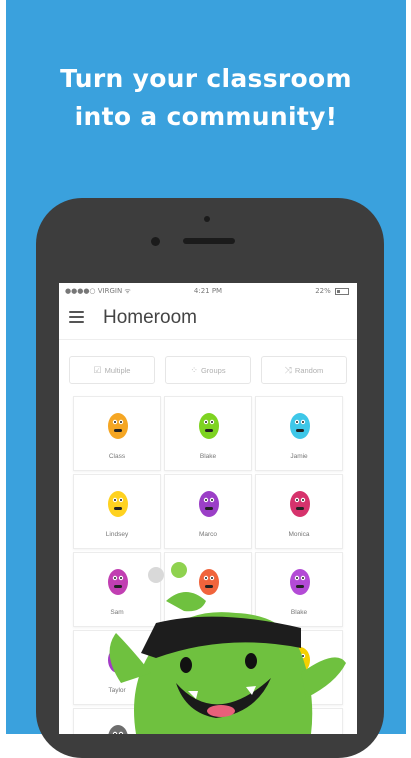  I want to click on battery-status: 22%, so click(332, 291).